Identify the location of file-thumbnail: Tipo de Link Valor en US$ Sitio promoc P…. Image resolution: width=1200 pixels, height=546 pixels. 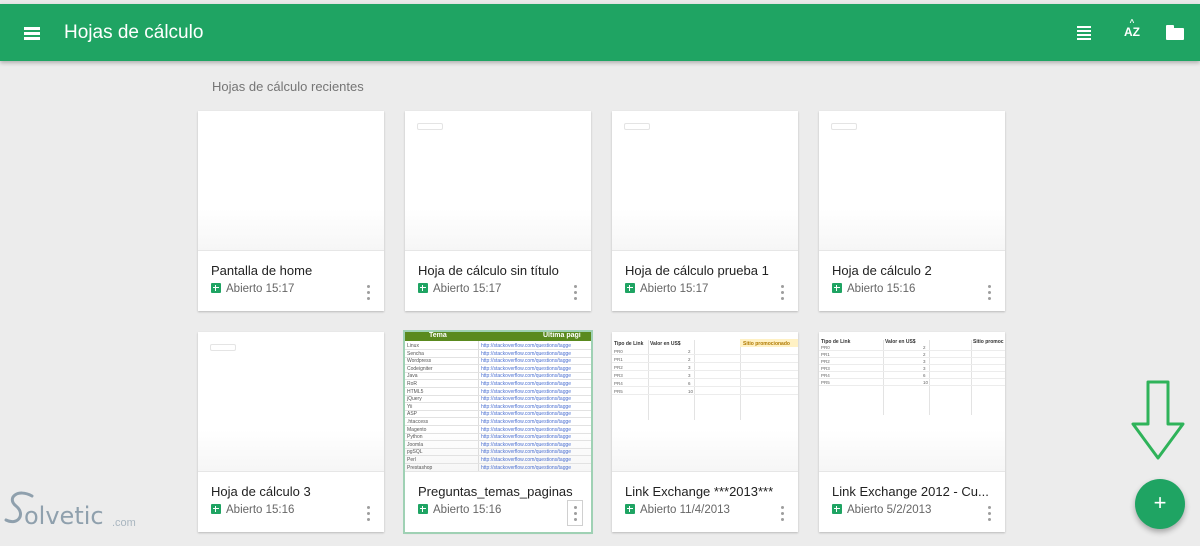
(912, 402).